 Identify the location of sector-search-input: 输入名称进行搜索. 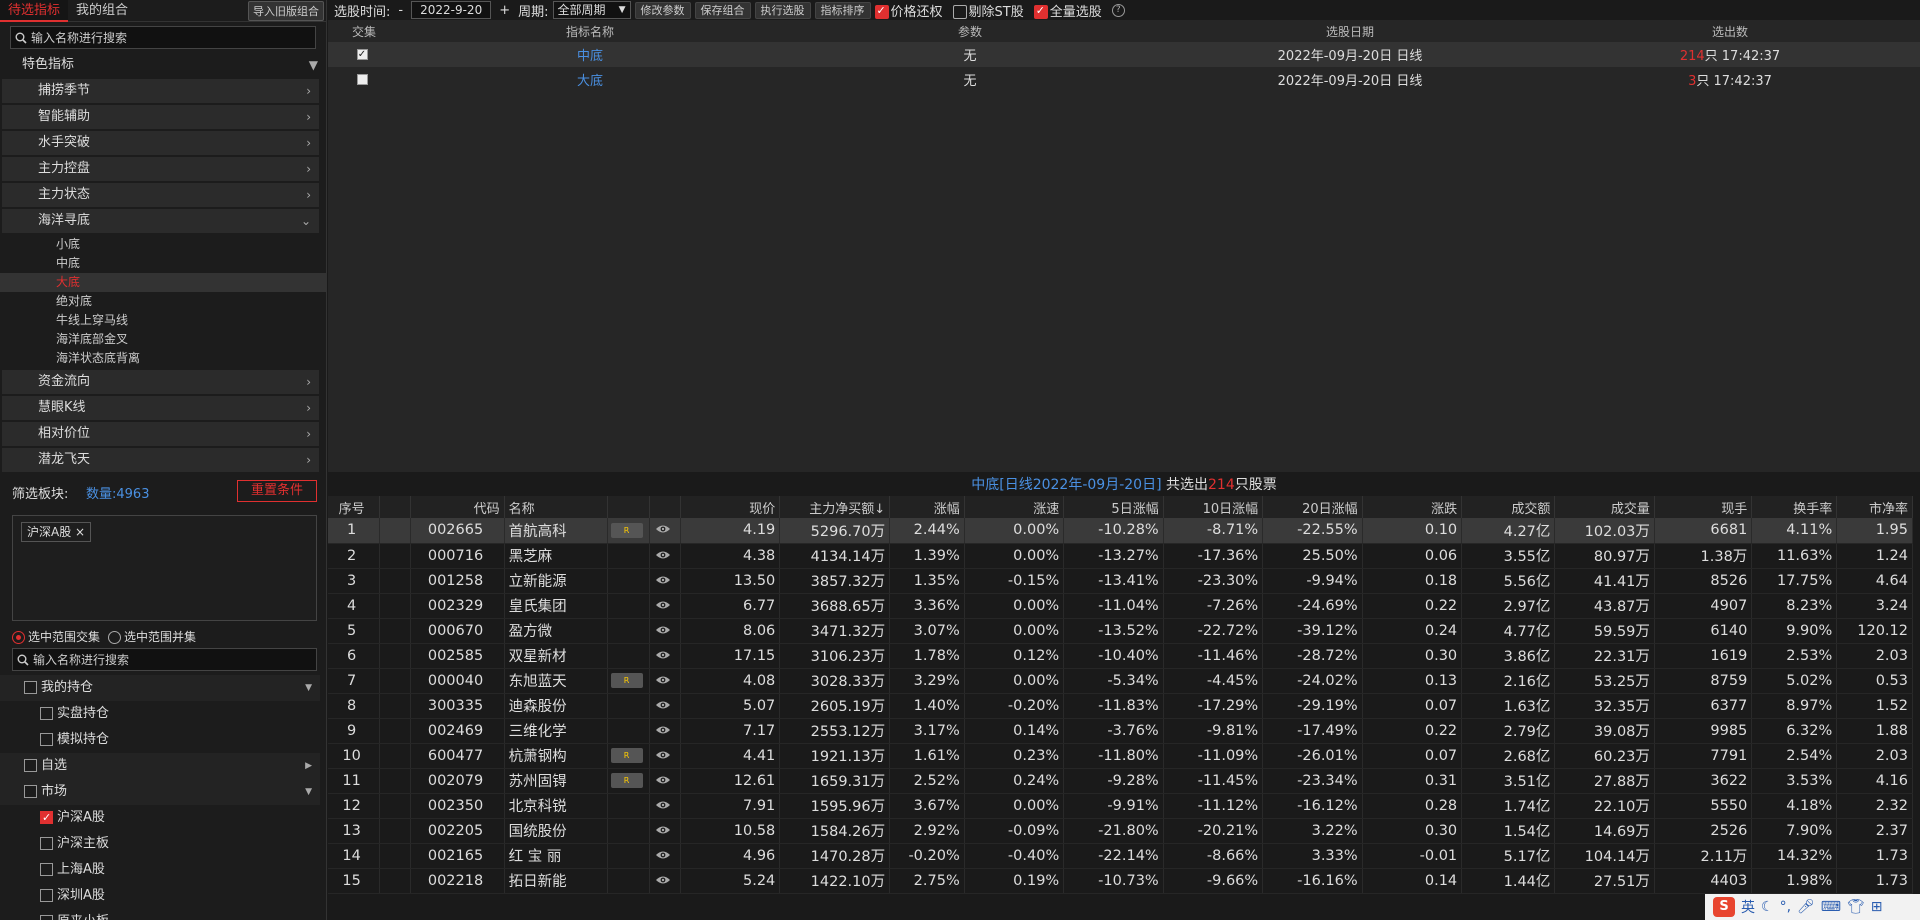
(164, 659).